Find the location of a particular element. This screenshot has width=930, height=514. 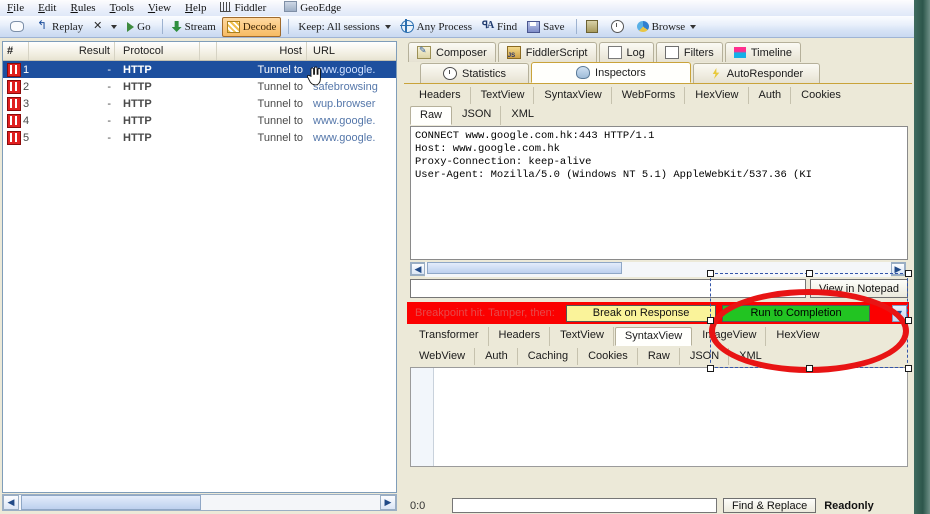

menu-item-edit: Edit is located at coordinates (47, 8).